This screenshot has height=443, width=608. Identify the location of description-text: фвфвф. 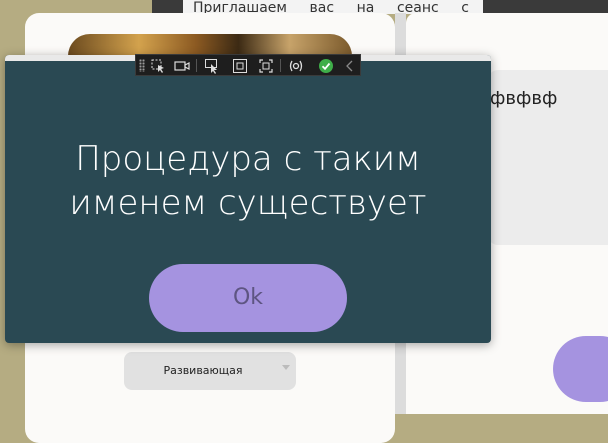
(524, 98).